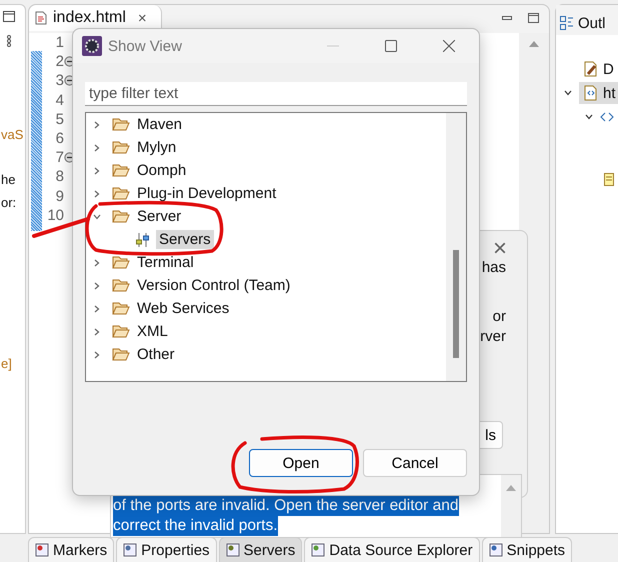  Describe the element at coordinates (157, 147) in the screenshot. I see `tree-item: Mylyn` at that location.